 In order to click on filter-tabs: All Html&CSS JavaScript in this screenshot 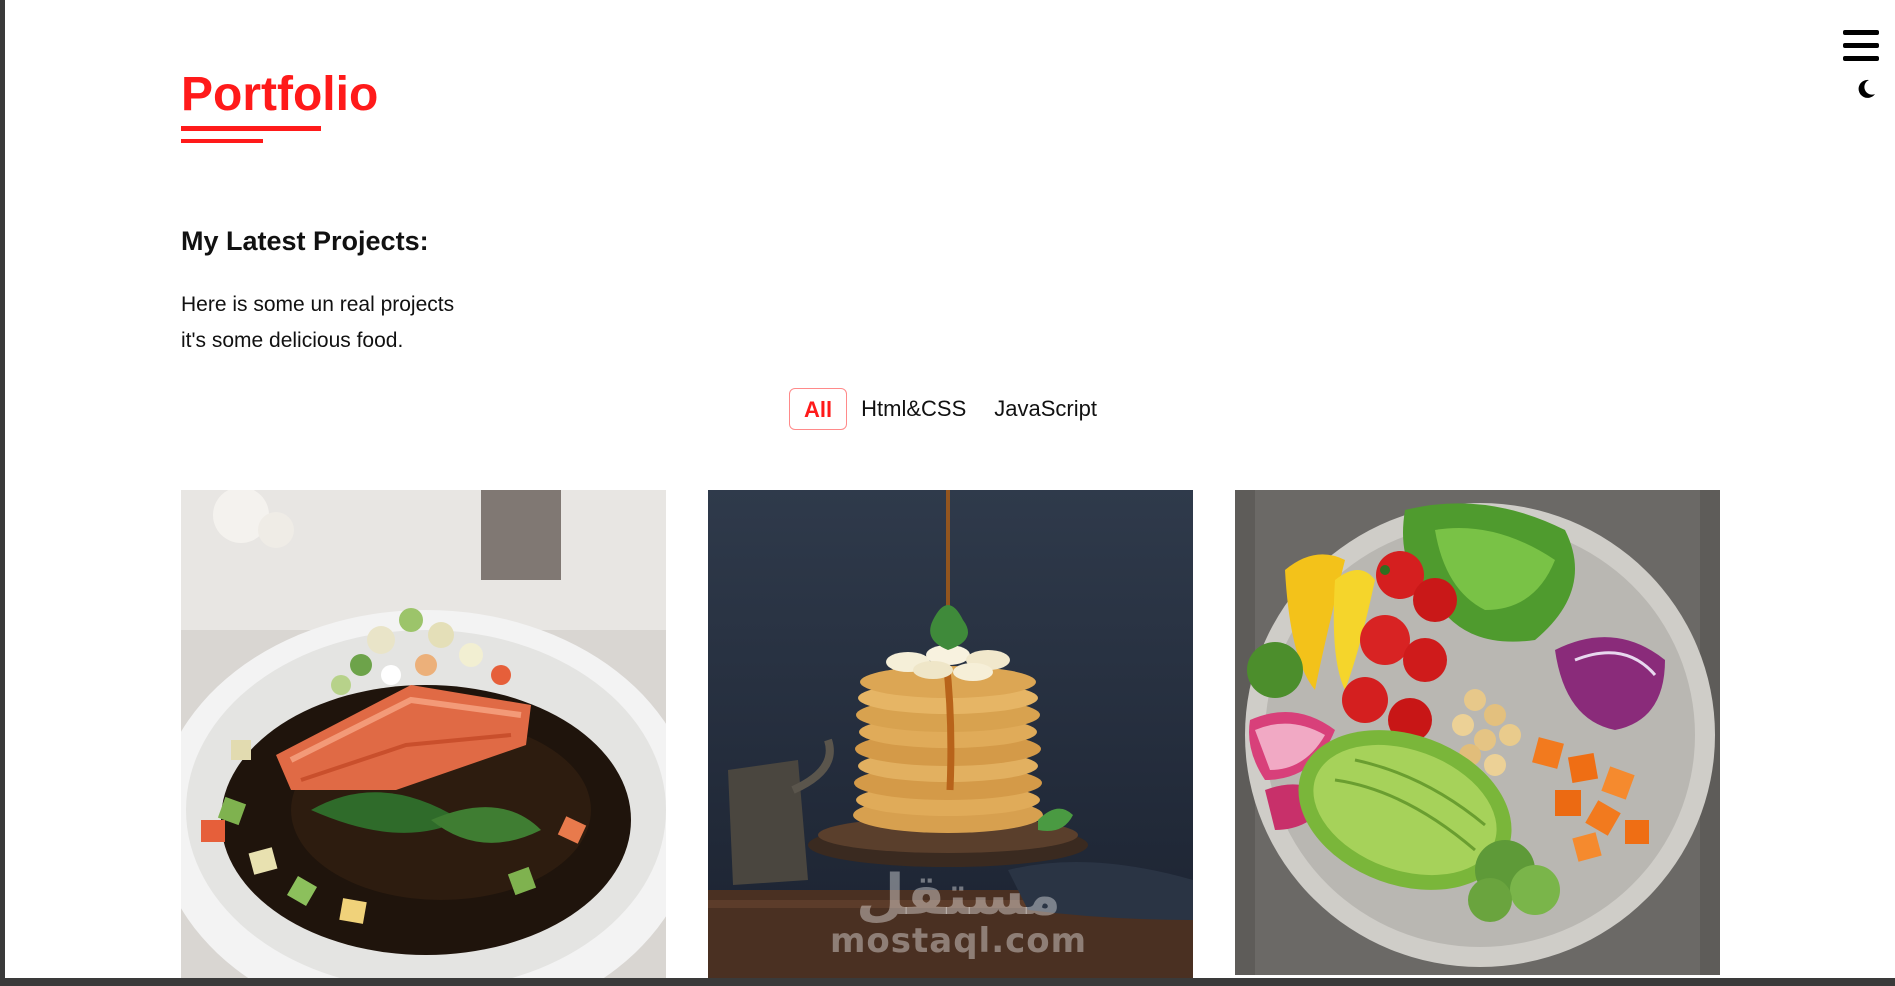, I will do `click(950, 409)`.